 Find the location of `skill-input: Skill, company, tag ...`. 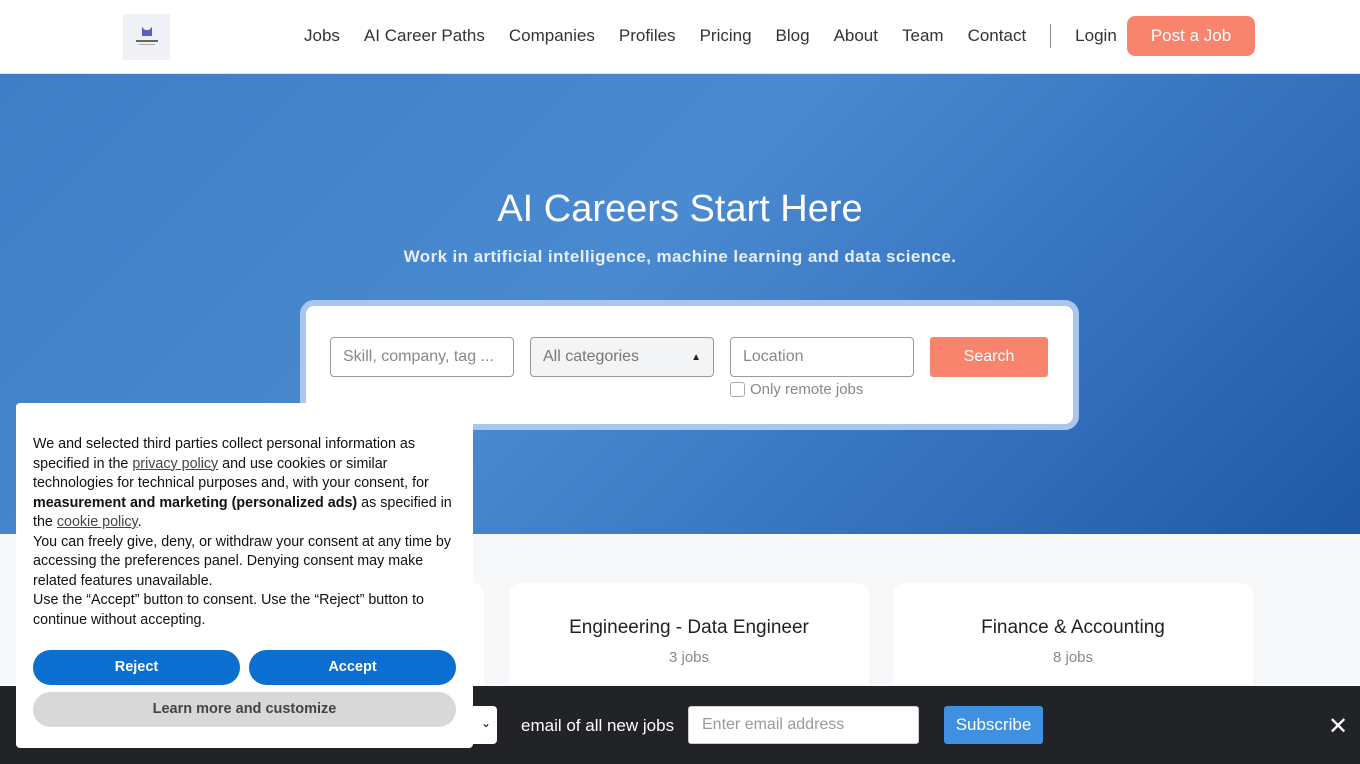

skill-input: Skill, company, tag ... is located at coordinates (422, 357).